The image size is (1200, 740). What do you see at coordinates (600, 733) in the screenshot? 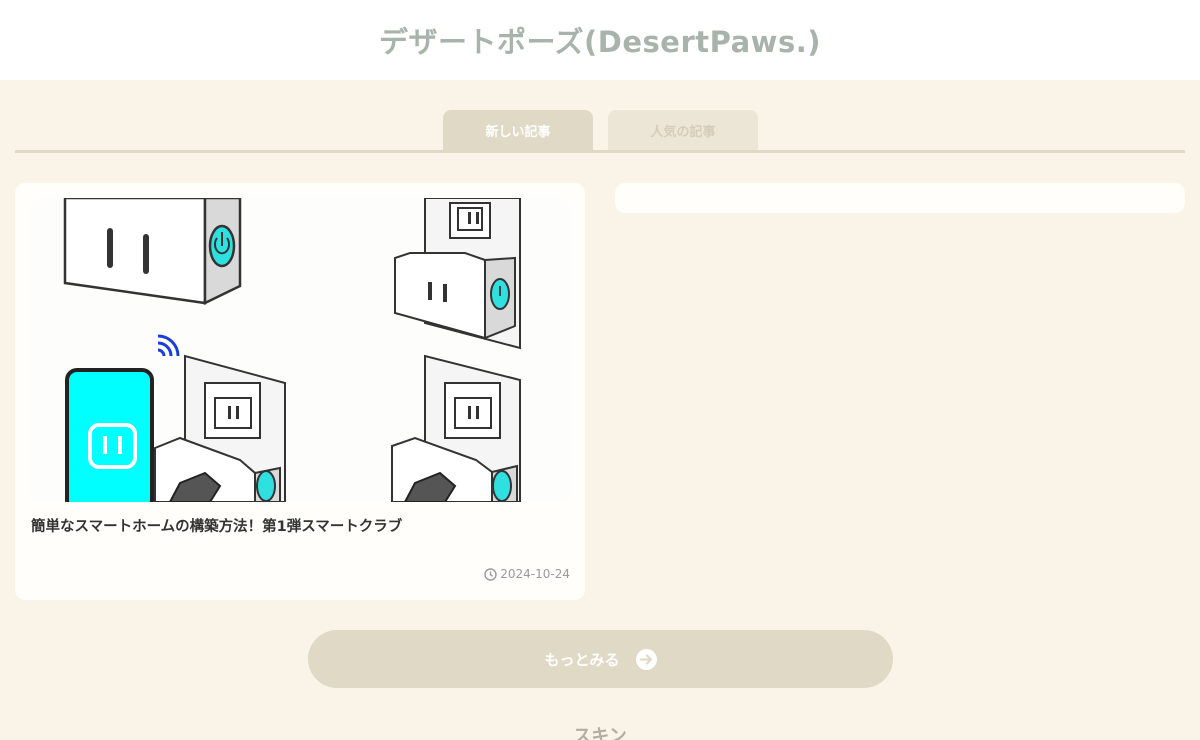
I see `section-heading: スキン` at bounding box center [600, 733].